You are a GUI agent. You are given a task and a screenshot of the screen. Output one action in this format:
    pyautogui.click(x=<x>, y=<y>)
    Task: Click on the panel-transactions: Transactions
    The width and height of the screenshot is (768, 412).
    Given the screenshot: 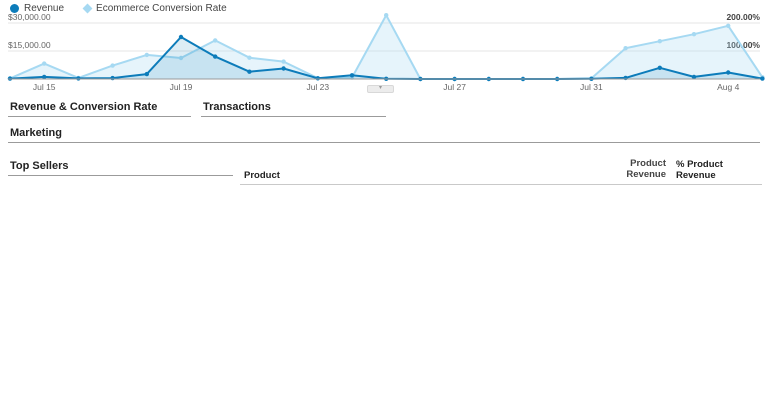 What is the action you would take?
    pyautogui.click(x=293, y=107)
    